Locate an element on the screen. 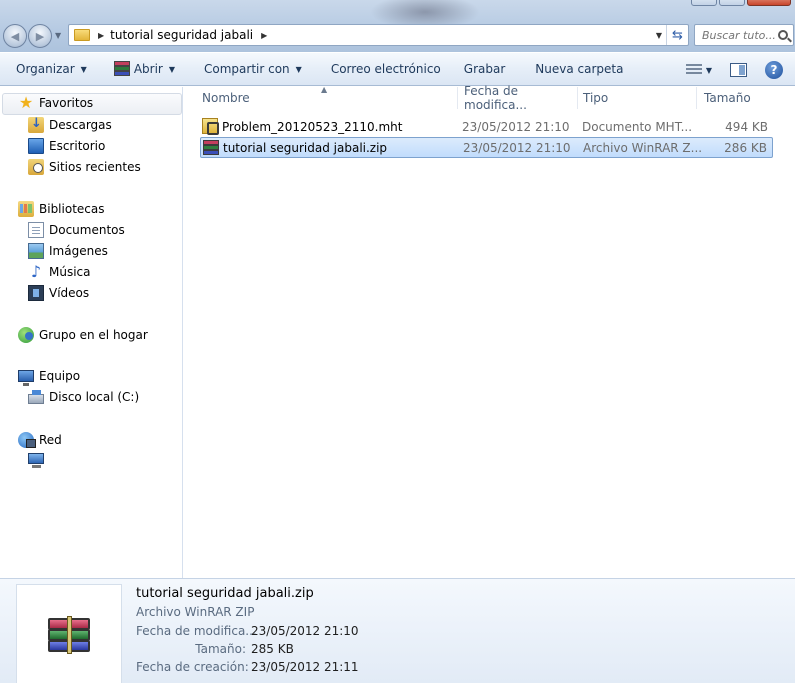 This screenshot has width=795, height=683. column-header-tipo: Tipo is located at coordinates (636, 98).